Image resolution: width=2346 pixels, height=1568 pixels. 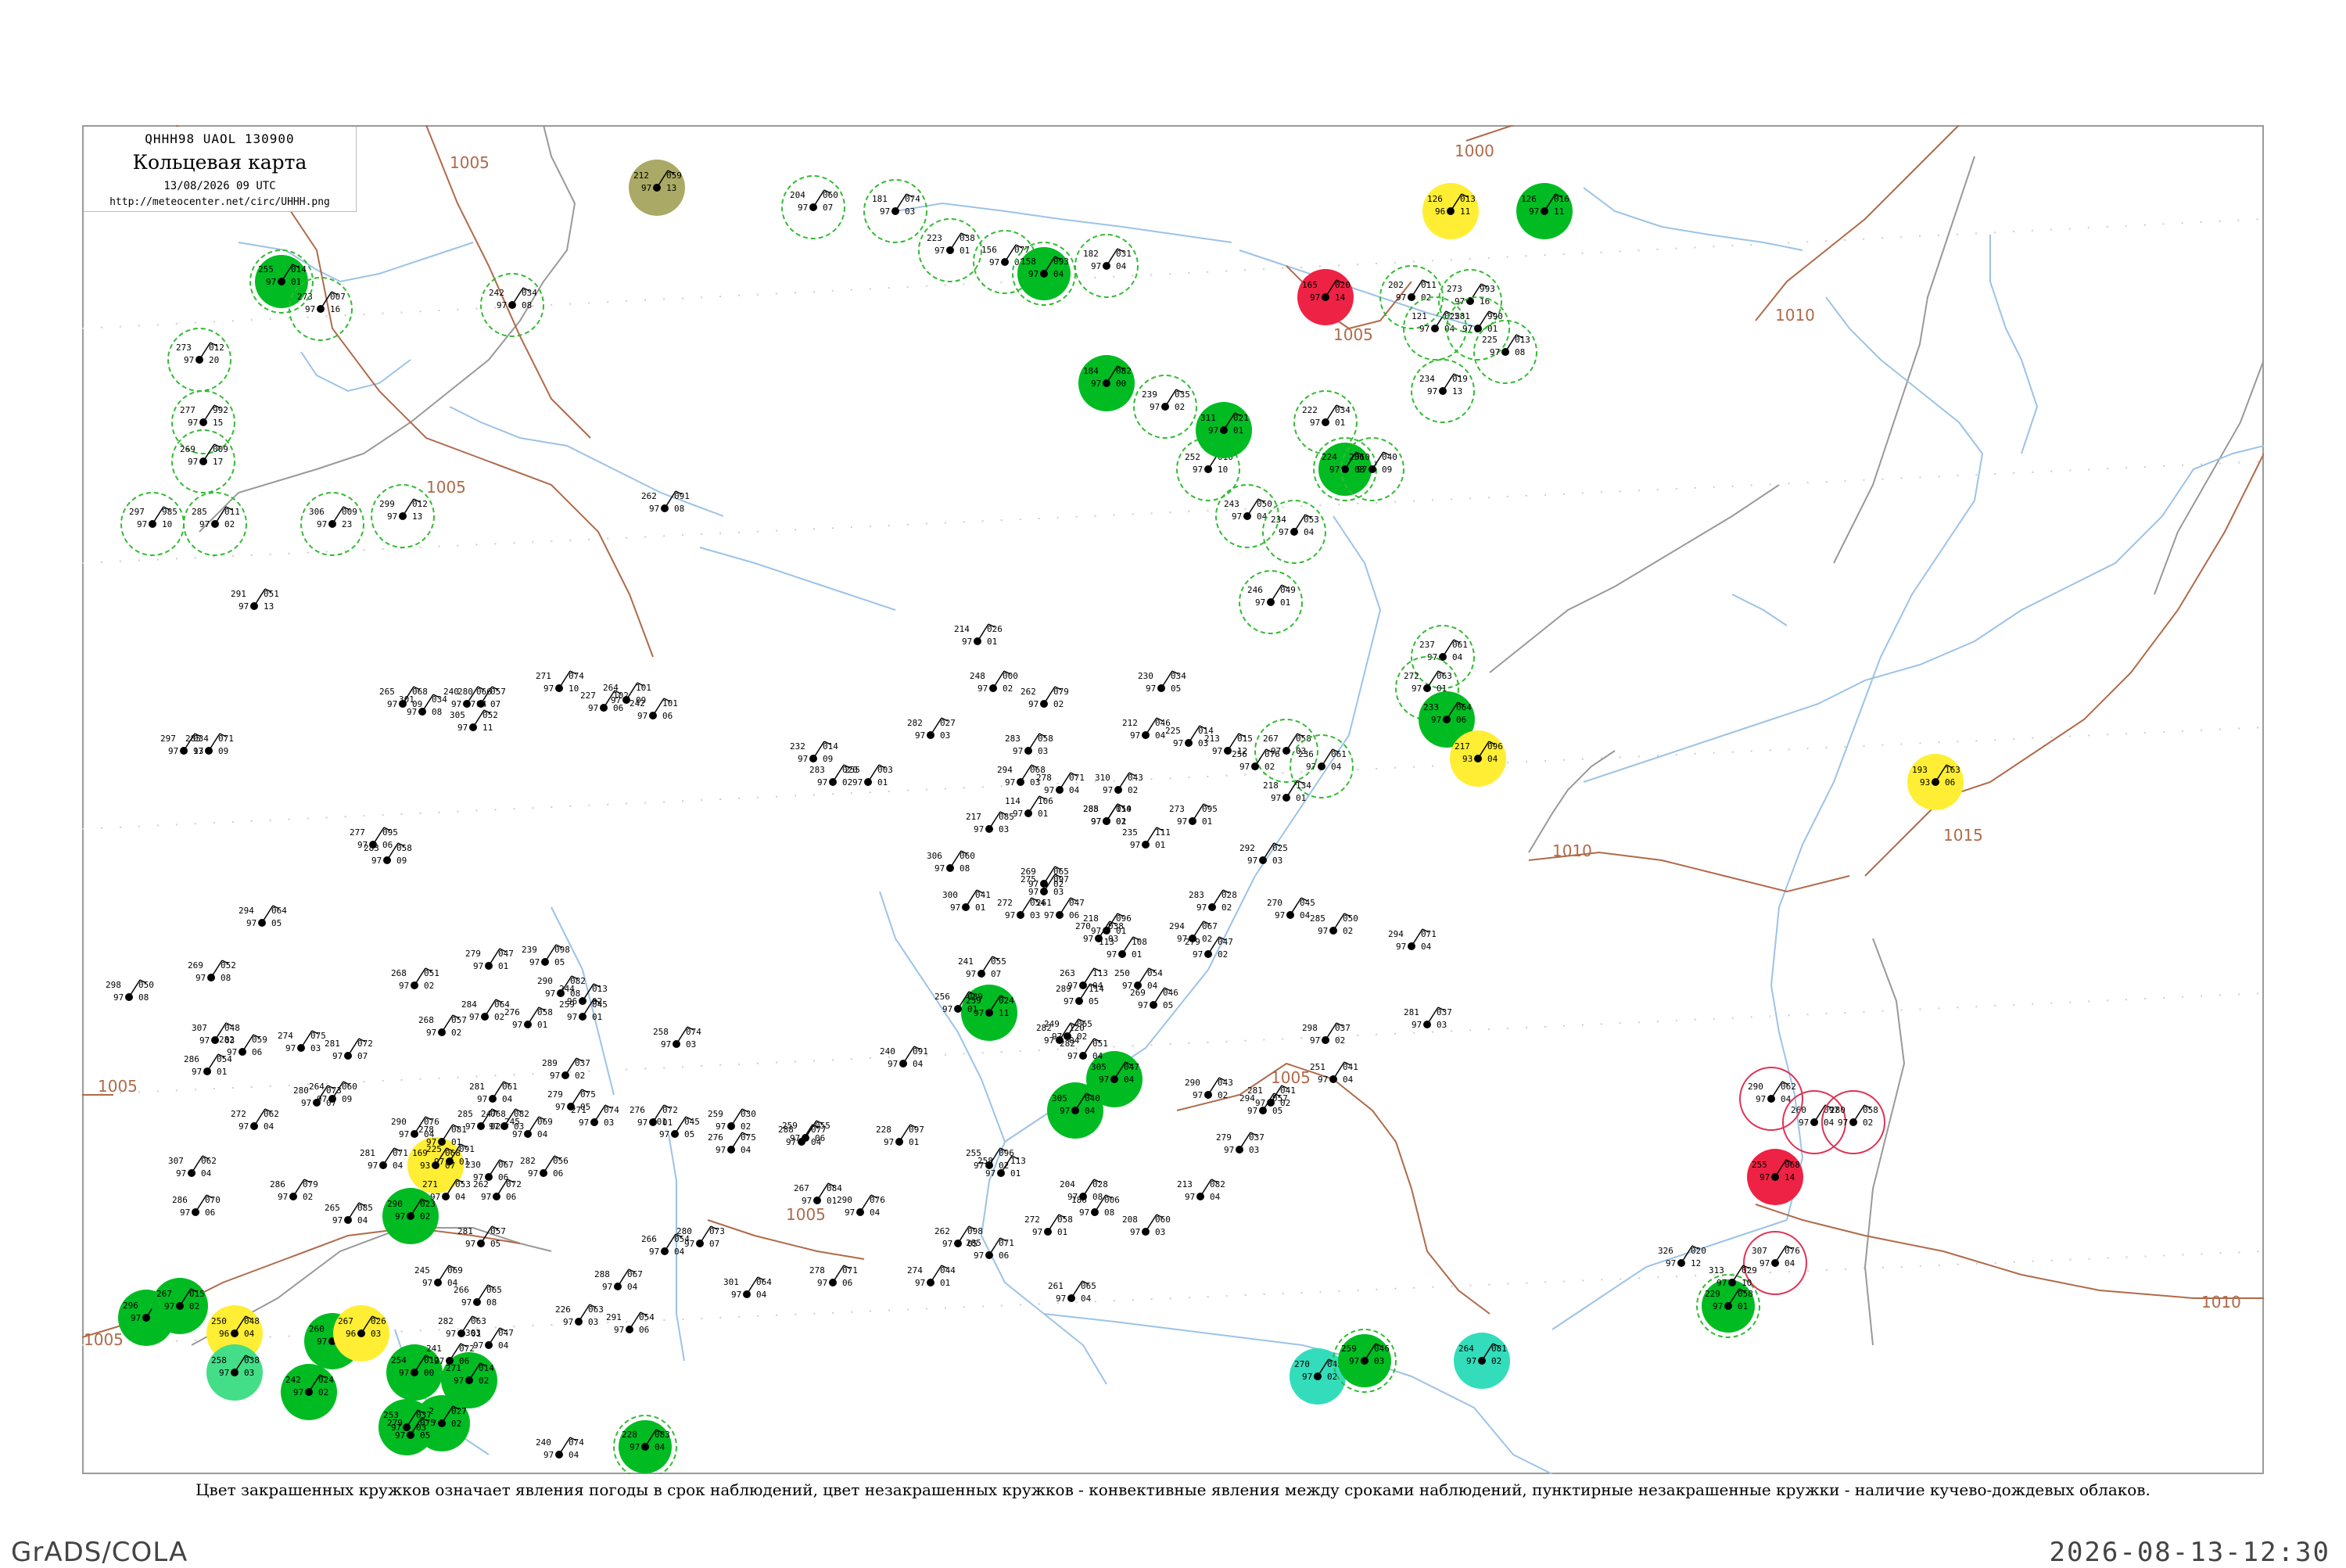 What do you see at coordinates (1013, 739) in the screenshot?
I see `station-temperature: 283` at bounding box center [1013, 739].